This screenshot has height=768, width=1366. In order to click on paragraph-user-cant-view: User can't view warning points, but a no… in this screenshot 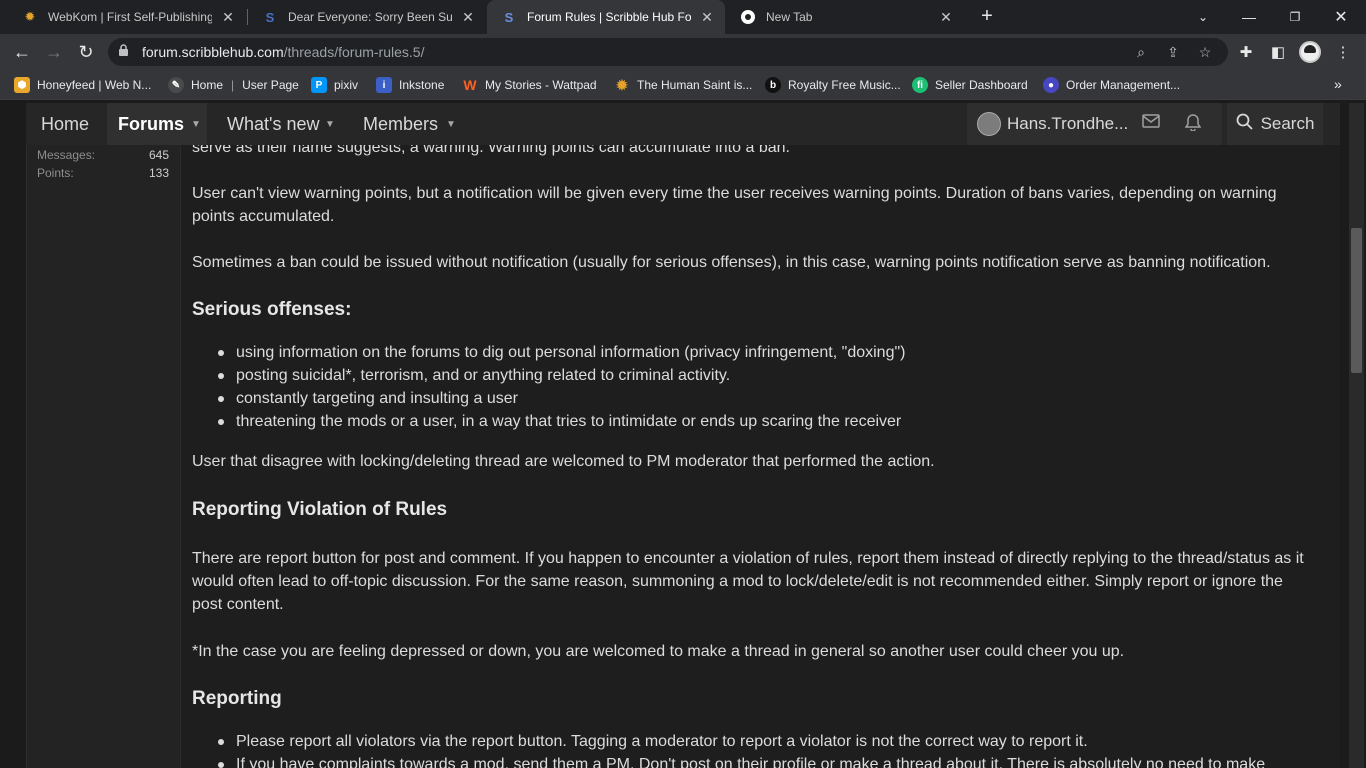, I will do `click(734, 205)`.